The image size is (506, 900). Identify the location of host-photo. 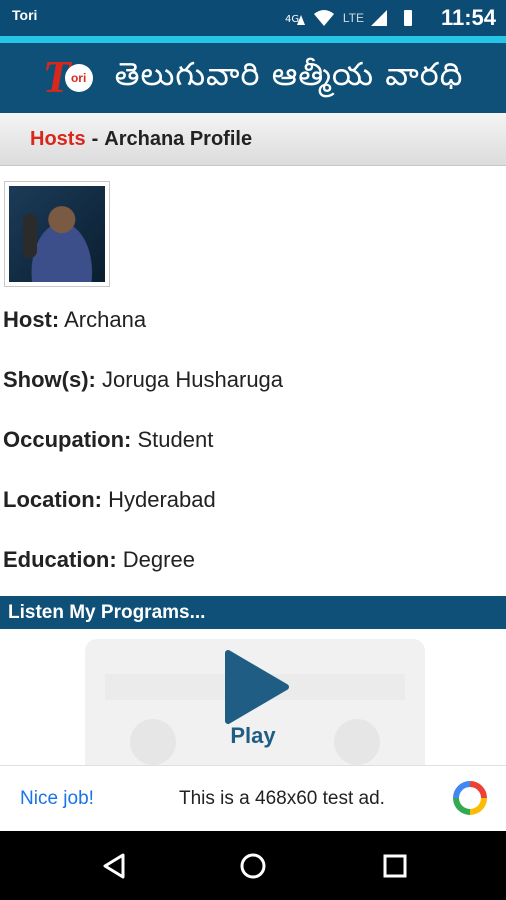
(57, 234).